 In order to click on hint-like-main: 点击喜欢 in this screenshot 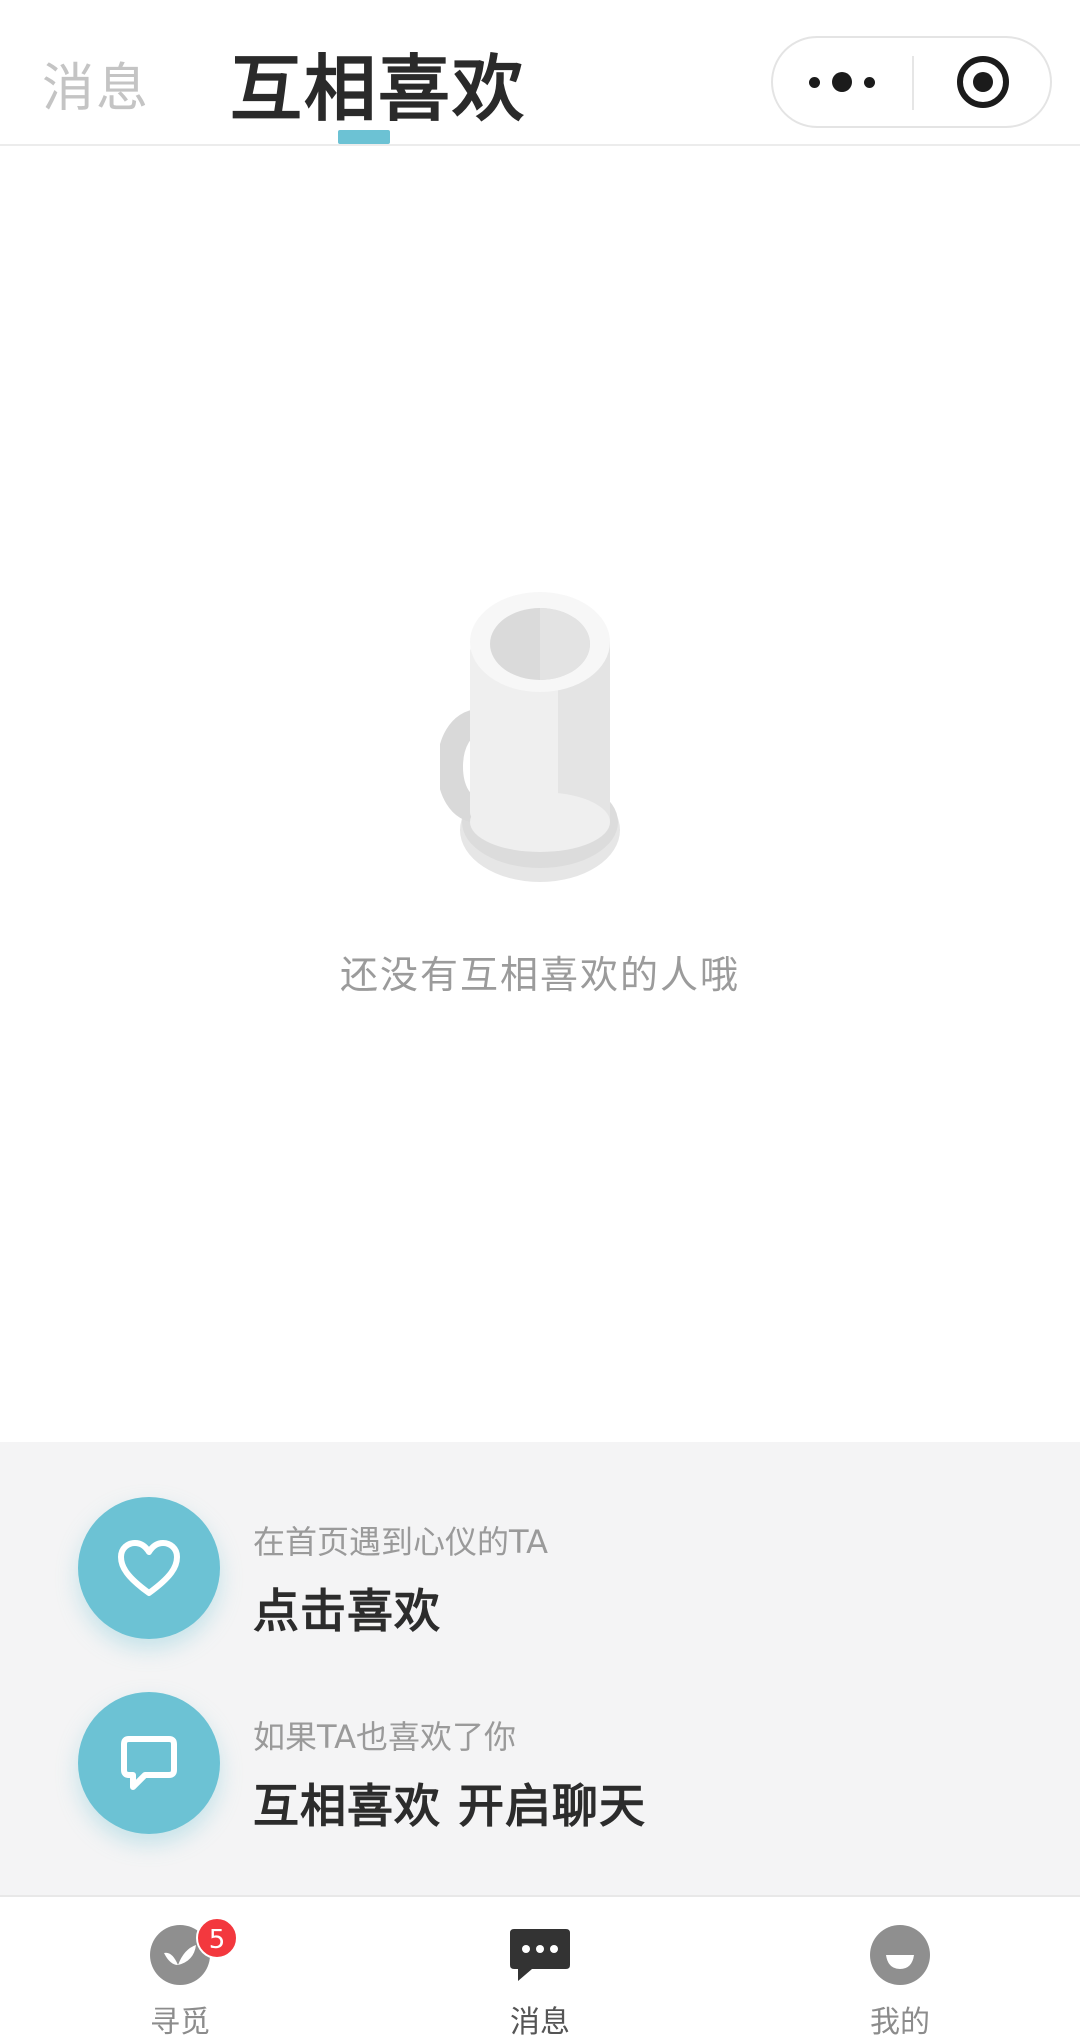, I will do `click(347, 1611)`.